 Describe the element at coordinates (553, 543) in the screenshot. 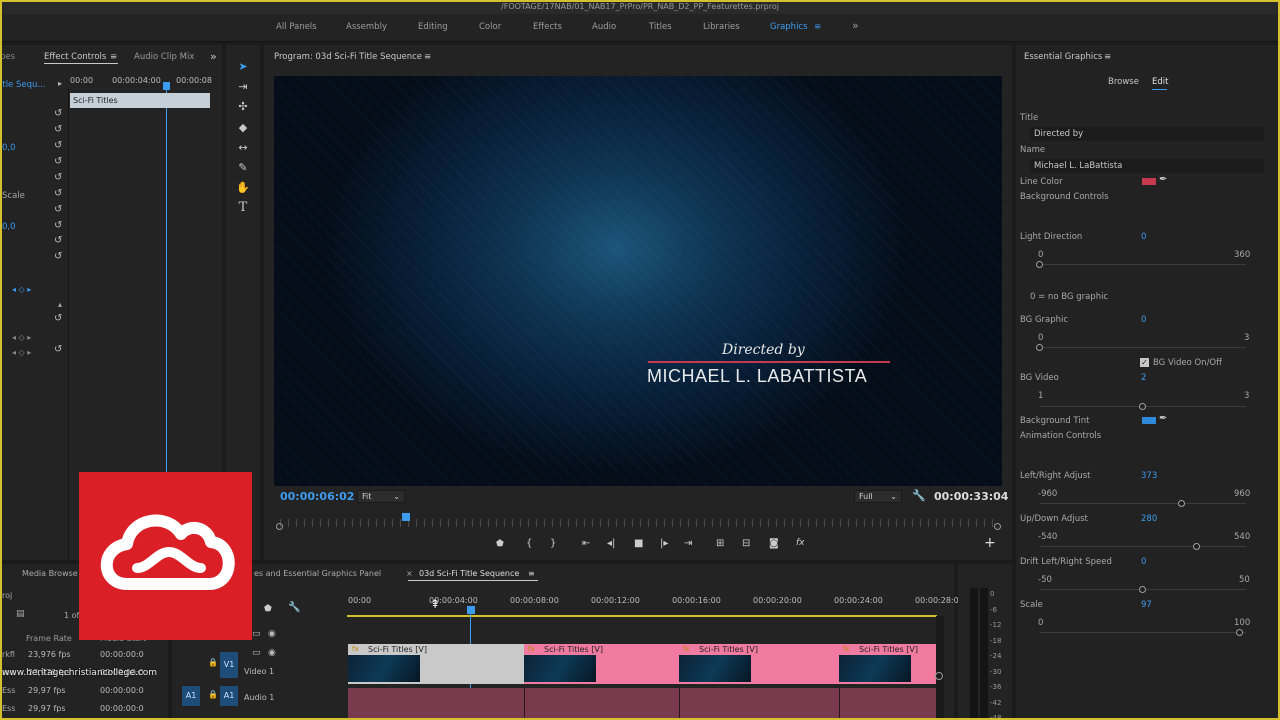

I see `mark-out-icon: }` at that location.